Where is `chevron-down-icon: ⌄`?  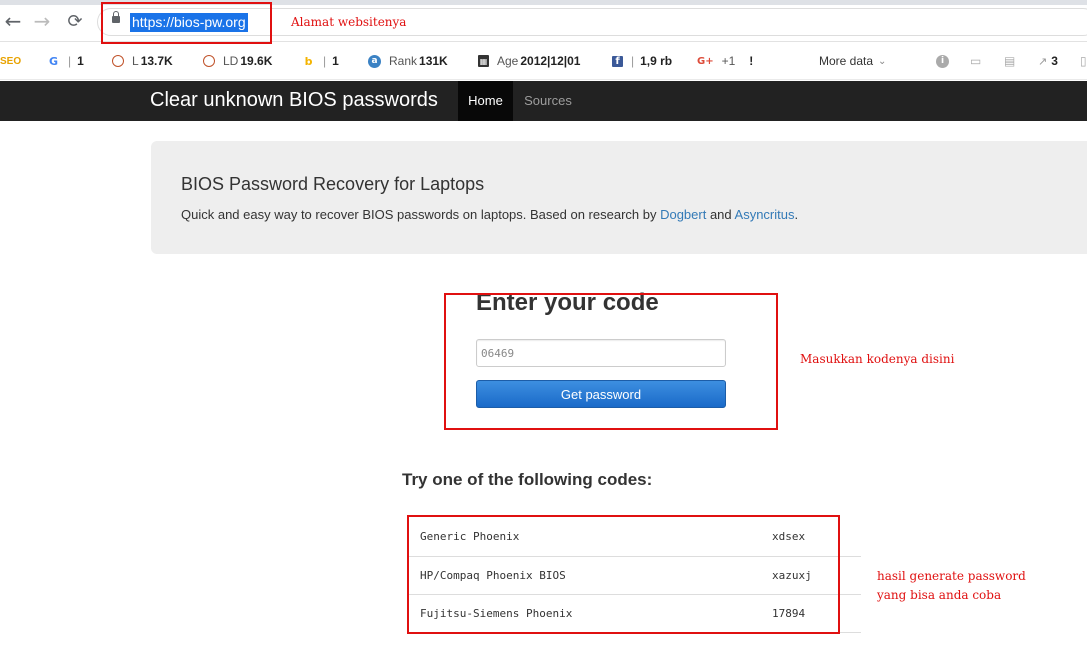 chevron-down-icon: ⌄ is located at coordinates (882, 61).